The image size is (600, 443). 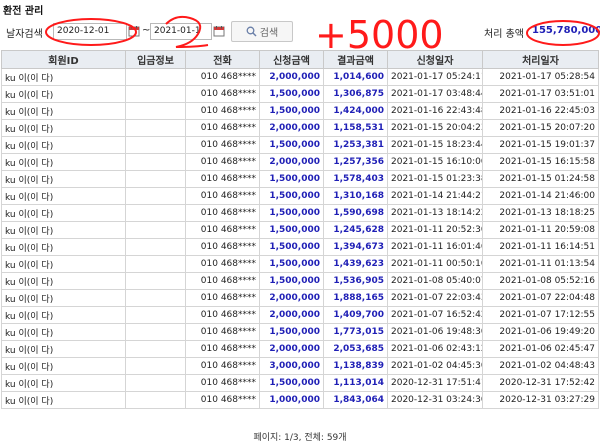 What do you see at coordinates (540, 59) in the screenshot?
I see `header-process-date: 처리일자` at bounding box center [540, 59].